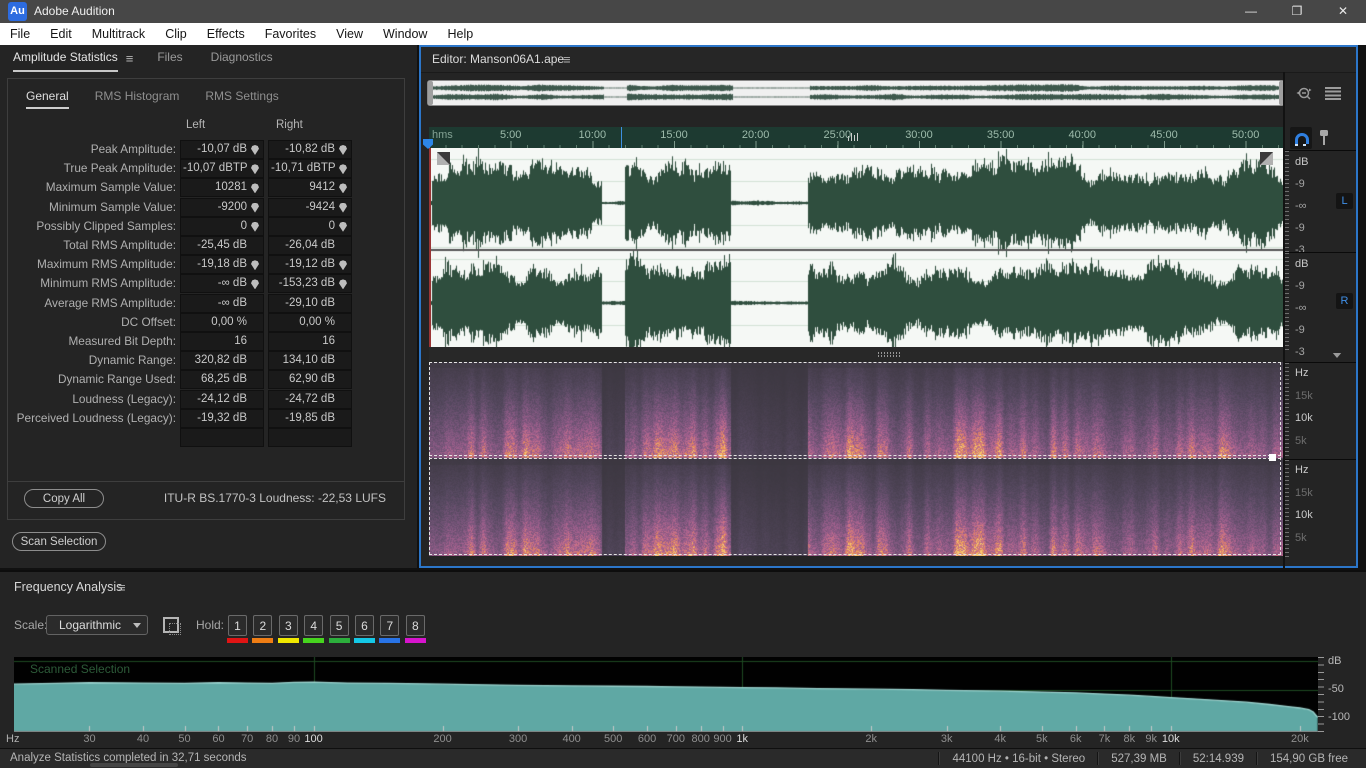 Image resolution: width=1366 pixels, height=768 pixels. Describe the element at coordinates (1333, 93) in the screenshot. I see `editor-layout-icon` at that location.